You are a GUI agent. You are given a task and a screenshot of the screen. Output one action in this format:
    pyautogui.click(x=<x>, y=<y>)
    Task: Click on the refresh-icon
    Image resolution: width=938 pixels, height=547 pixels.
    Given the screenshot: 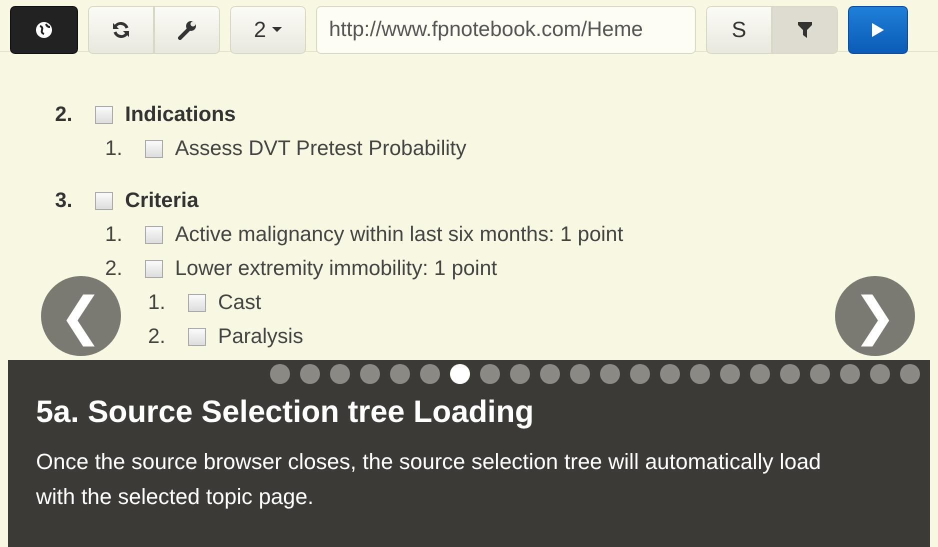 What is the action you would take?
    pyautogui.click(x=121, y=30)
    